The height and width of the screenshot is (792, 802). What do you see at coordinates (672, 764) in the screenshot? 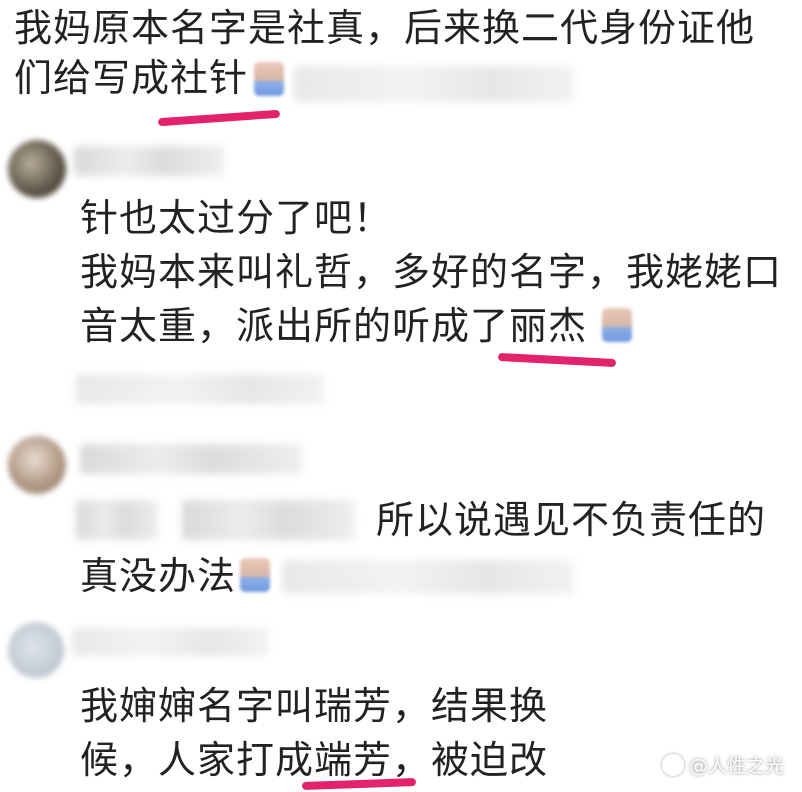
I see `paw-logo-icon` at bounding box center [672, 764].